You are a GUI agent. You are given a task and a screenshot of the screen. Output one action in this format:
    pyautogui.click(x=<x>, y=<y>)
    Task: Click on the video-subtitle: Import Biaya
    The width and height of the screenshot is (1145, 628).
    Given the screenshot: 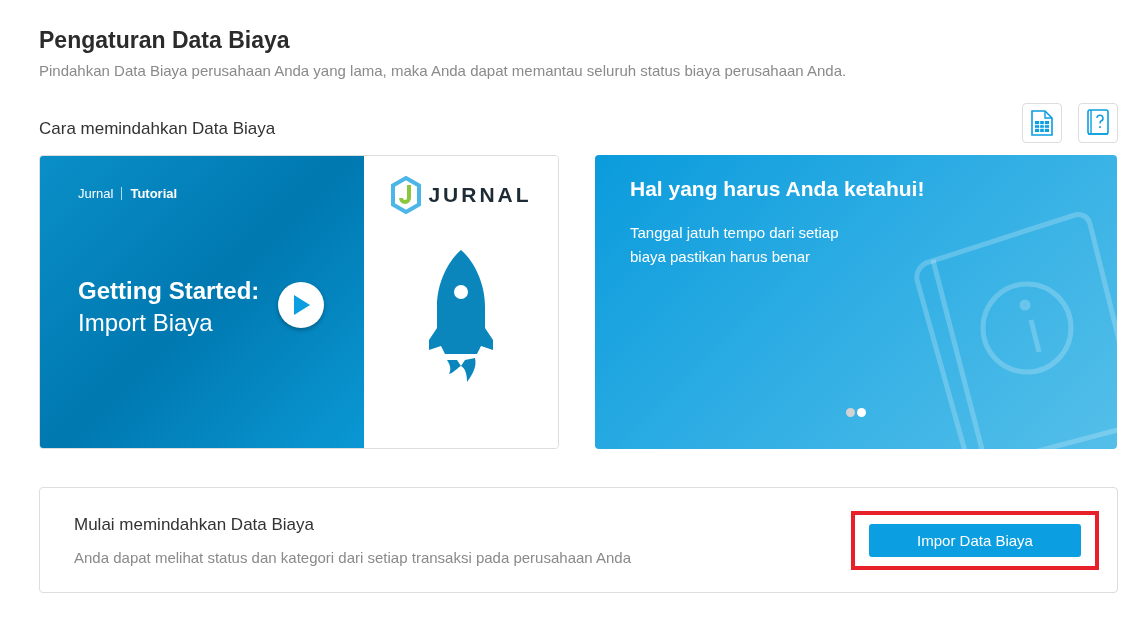 What is the action you would take?
    pyautogui.click(x=146, y=323)
    